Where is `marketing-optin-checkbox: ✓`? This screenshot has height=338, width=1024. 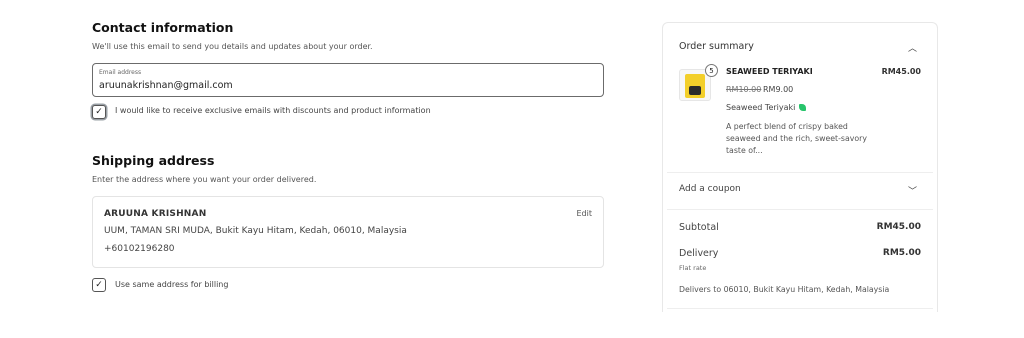
marketing-optin-checkbox: ✓ is located at coordinates (99, 112).